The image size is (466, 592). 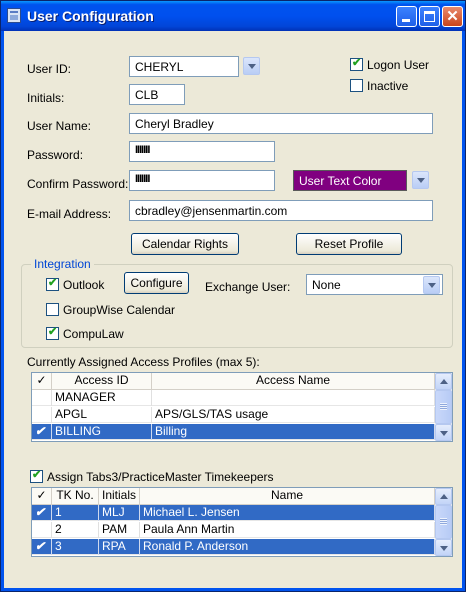 I want to click on password-label: Password:, so click(x=55, y=155).